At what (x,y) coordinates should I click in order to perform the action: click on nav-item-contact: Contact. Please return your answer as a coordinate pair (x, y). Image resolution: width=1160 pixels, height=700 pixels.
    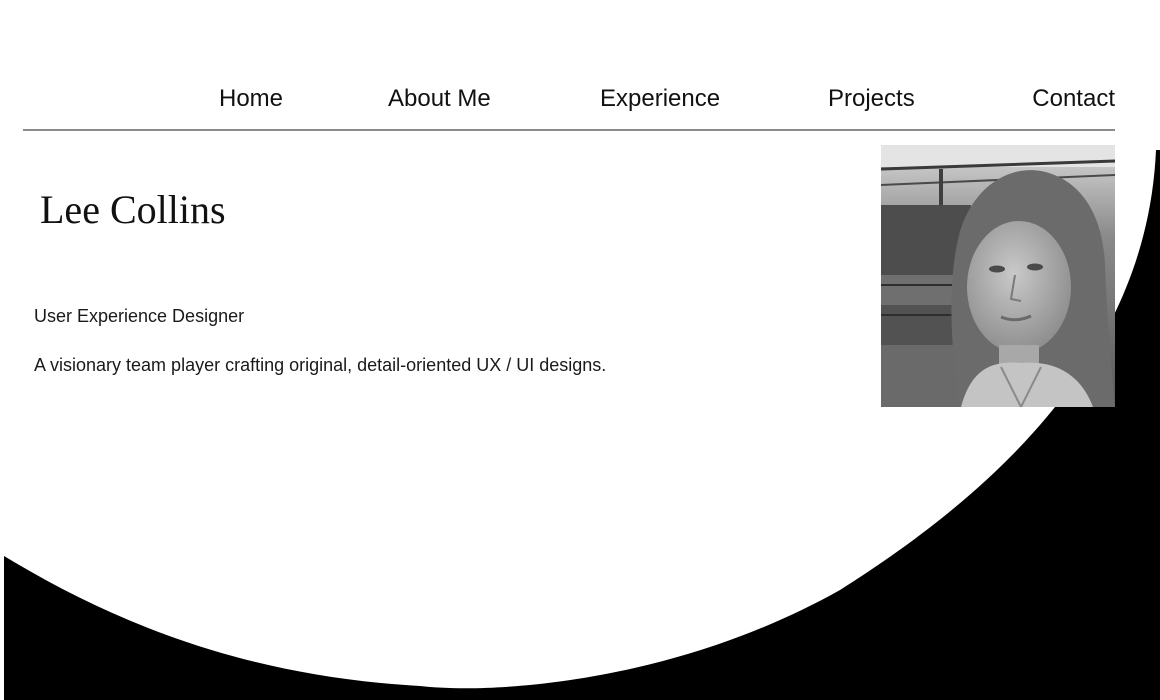
    Looking at the image, I should click on (1073, 99).